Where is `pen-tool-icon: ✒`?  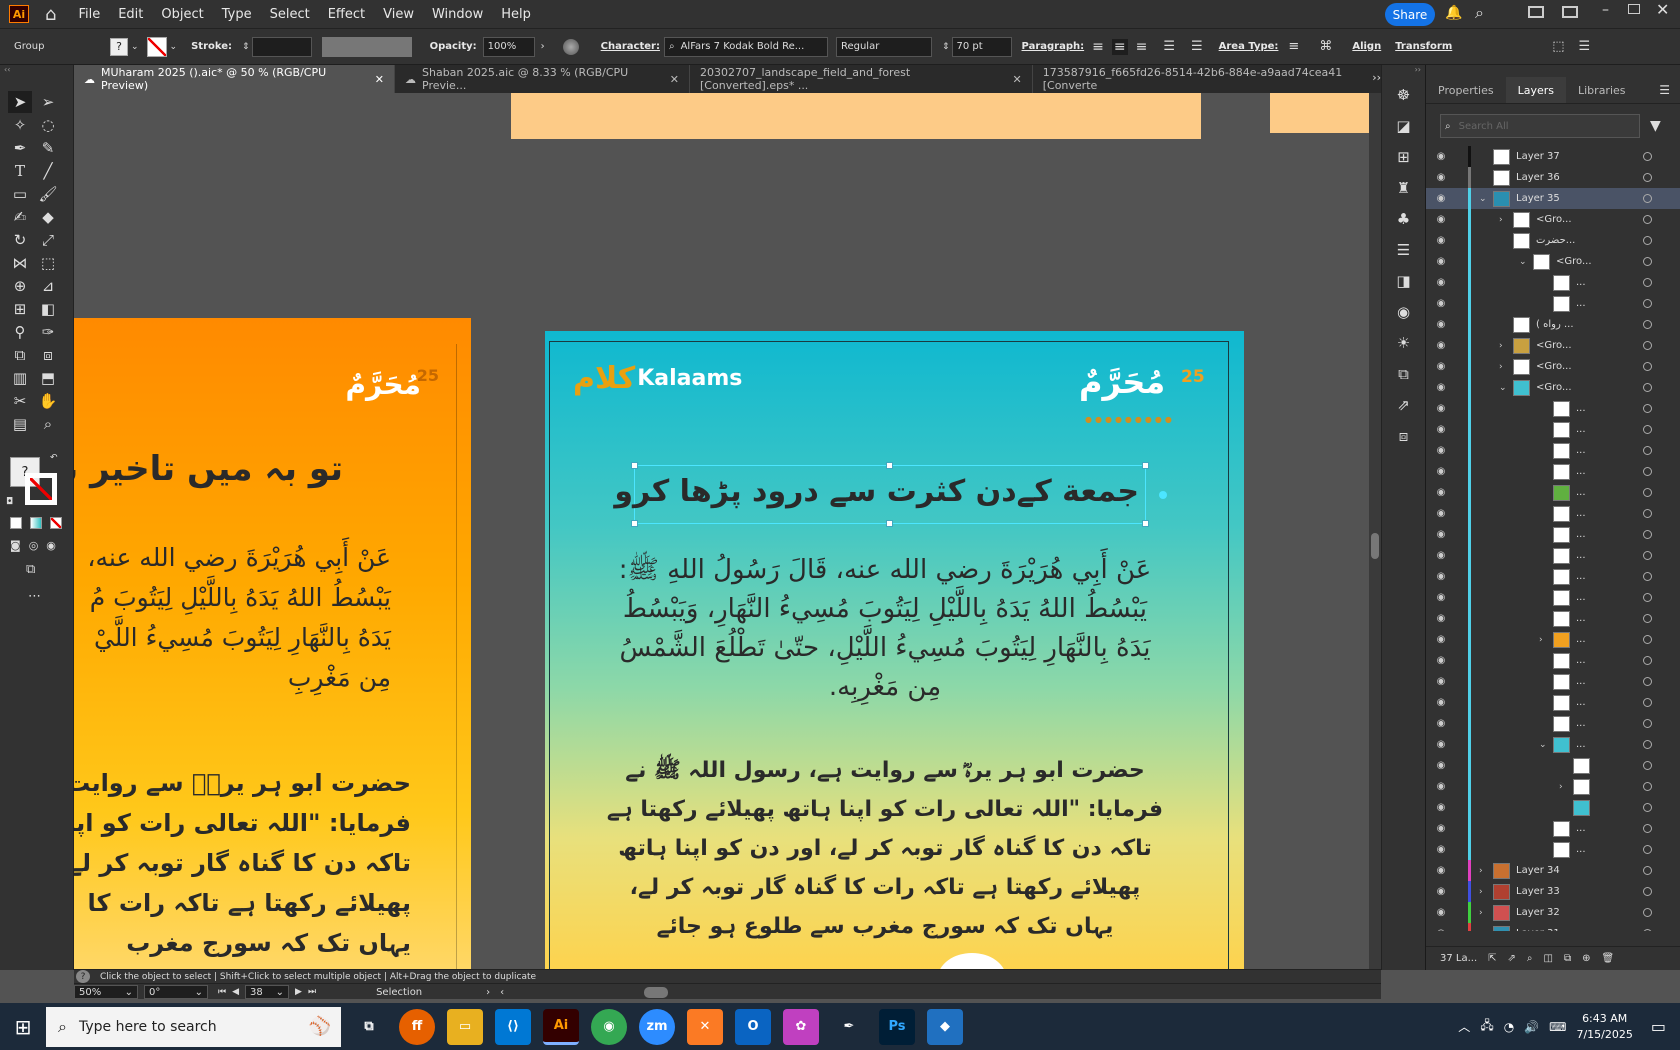
pen-tool-icon: ✒ is located at coordinates (20, 148).